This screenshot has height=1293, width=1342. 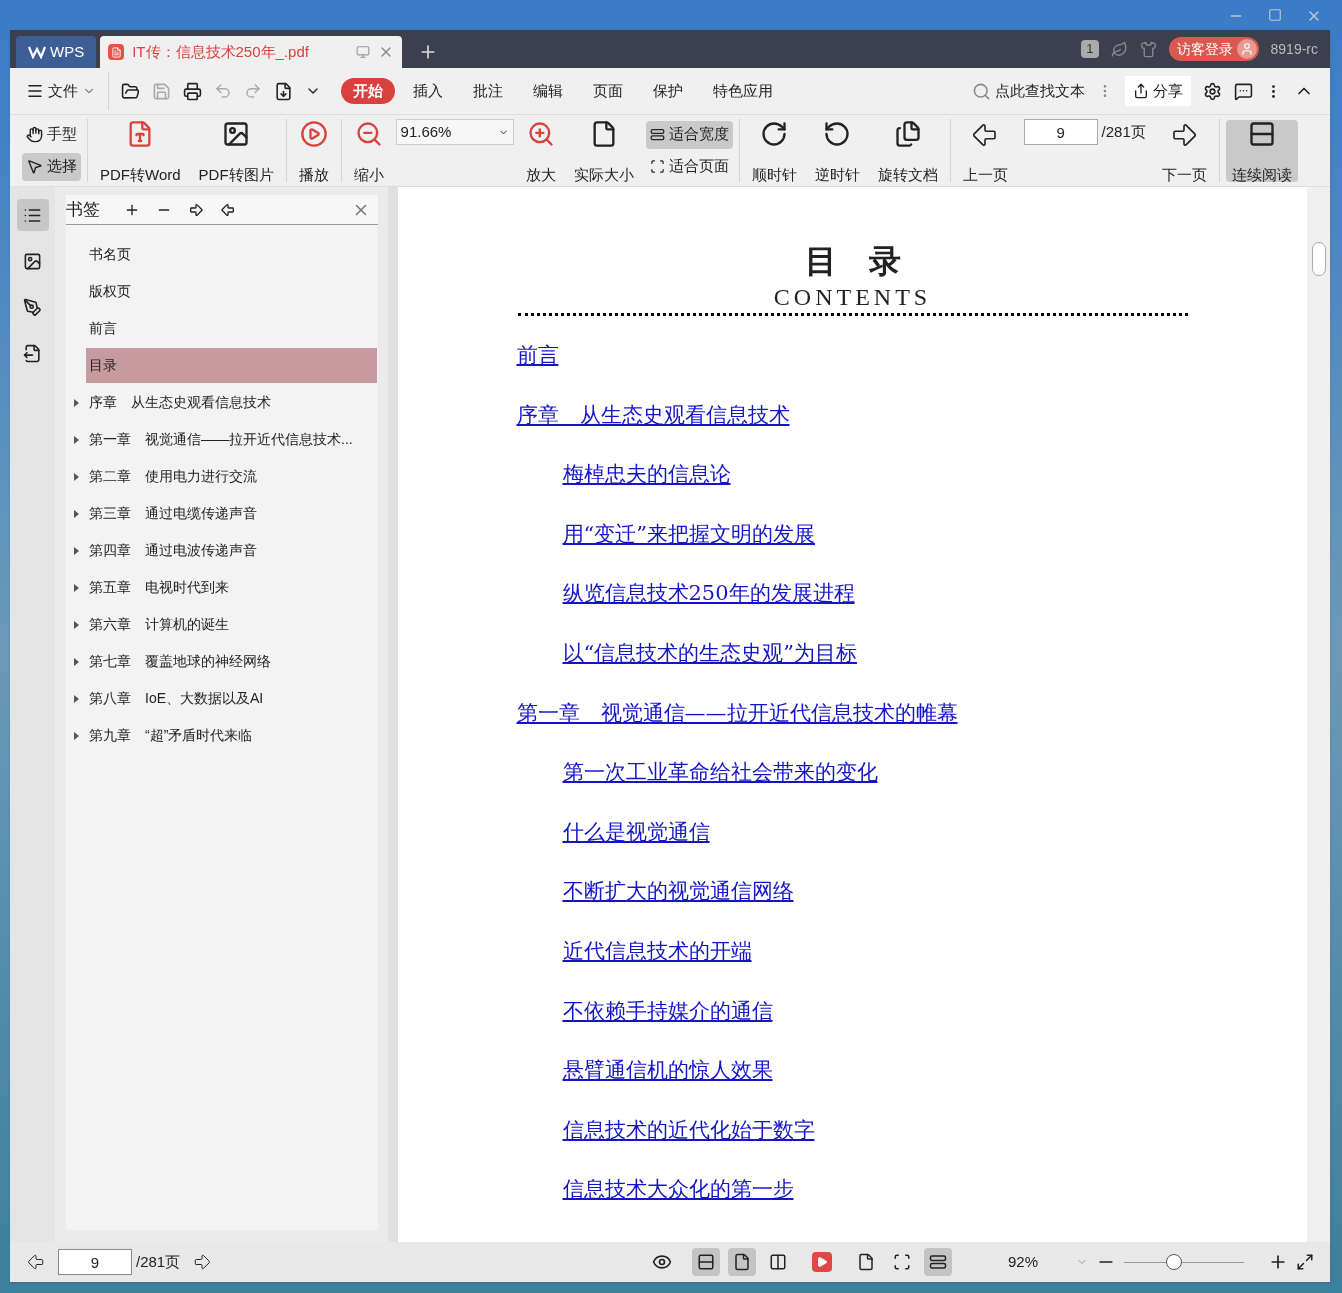 I want to click on eye-icon, so click(x=662, y=1262).